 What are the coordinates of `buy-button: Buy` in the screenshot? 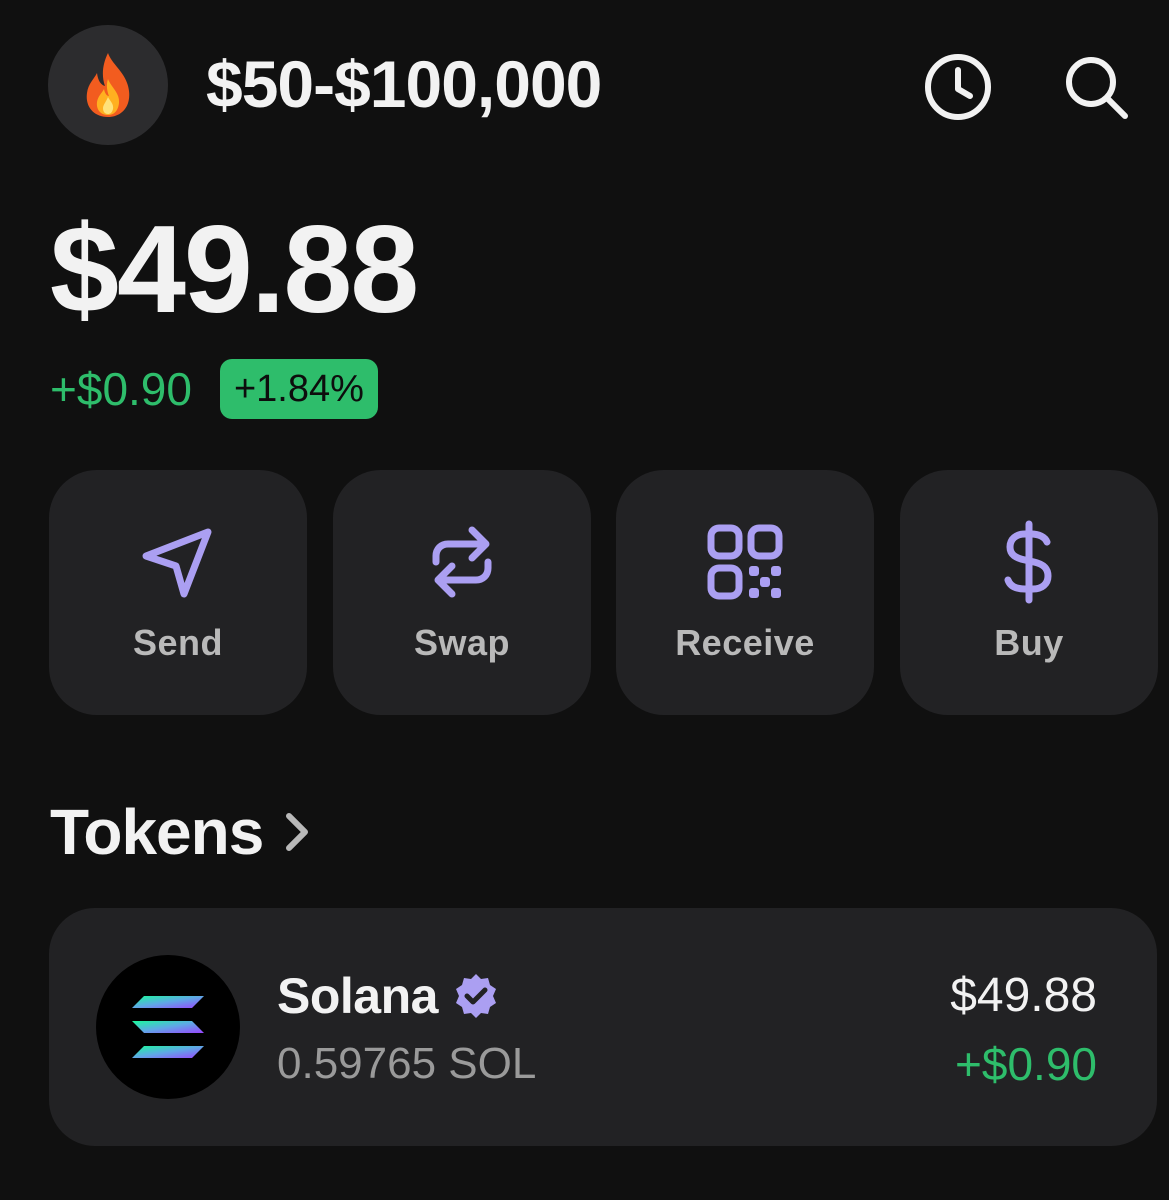 It's located at (1029, 592).